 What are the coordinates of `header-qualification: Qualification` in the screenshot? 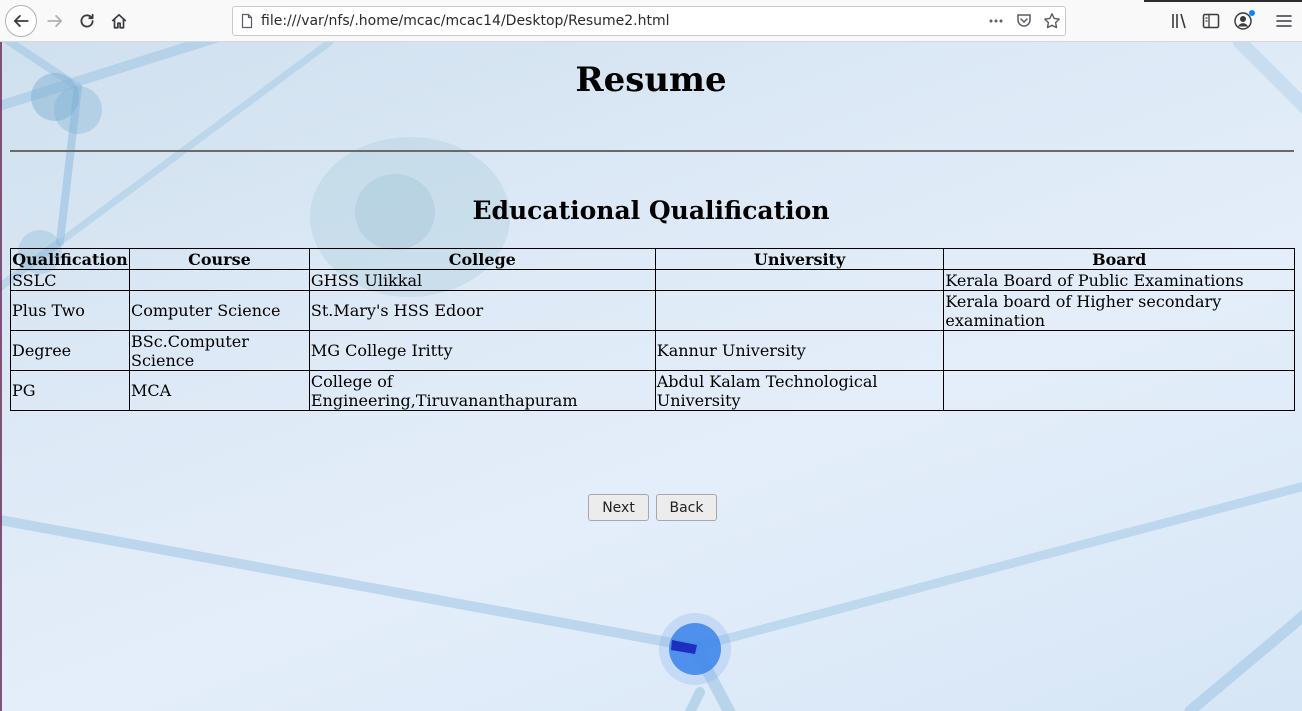 It's located at (70, 259).